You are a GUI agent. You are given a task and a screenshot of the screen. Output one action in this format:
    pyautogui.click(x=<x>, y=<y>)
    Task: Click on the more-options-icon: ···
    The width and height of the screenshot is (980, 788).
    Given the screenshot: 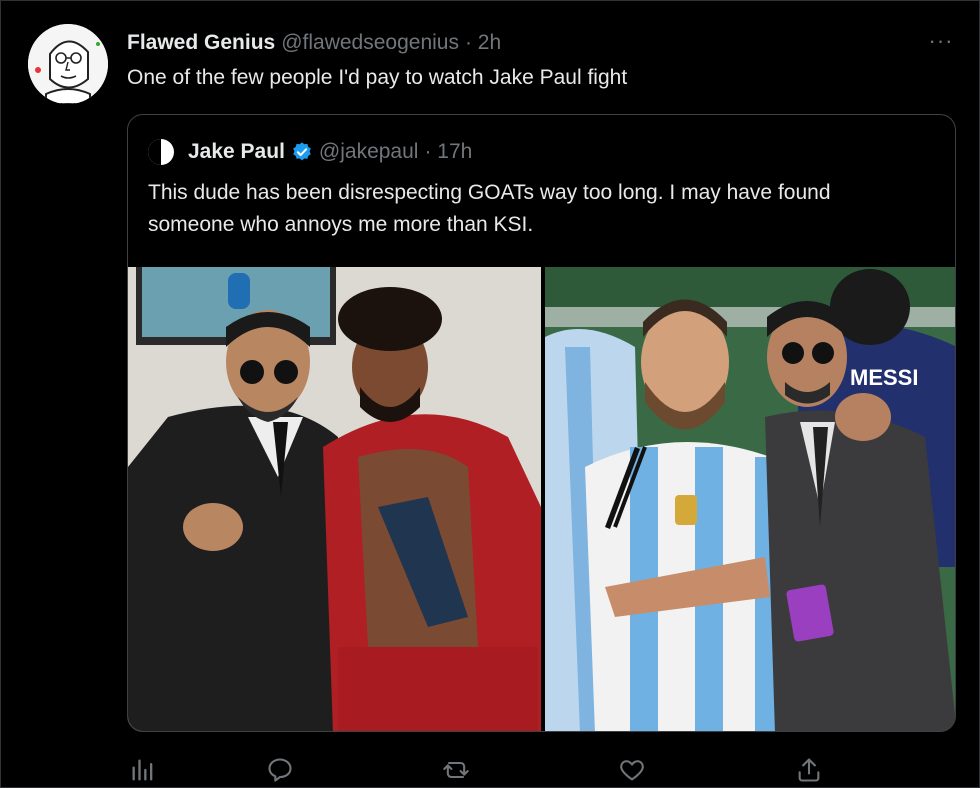 What is the action you would take?
    pyautogui.click(x=941, y=41)
    